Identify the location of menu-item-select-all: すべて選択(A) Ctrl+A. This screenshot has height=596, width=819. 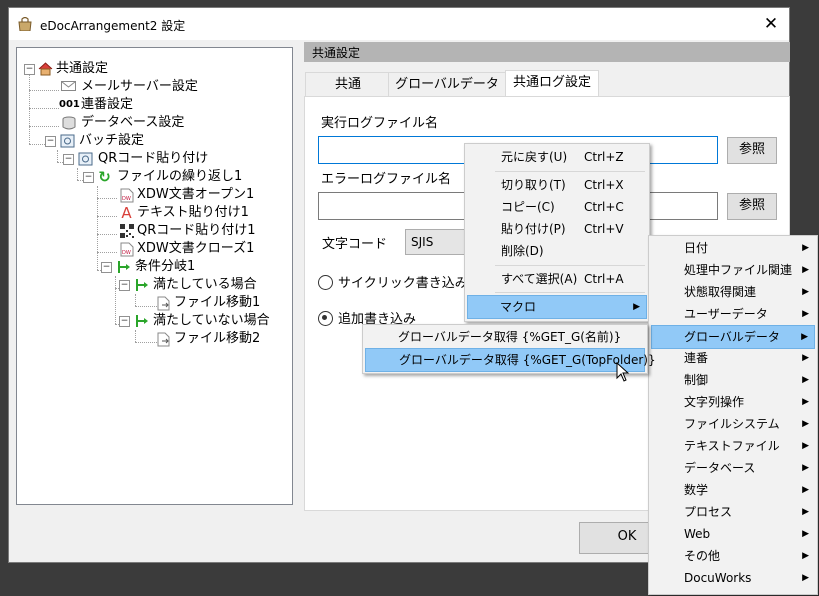
(557, 279).